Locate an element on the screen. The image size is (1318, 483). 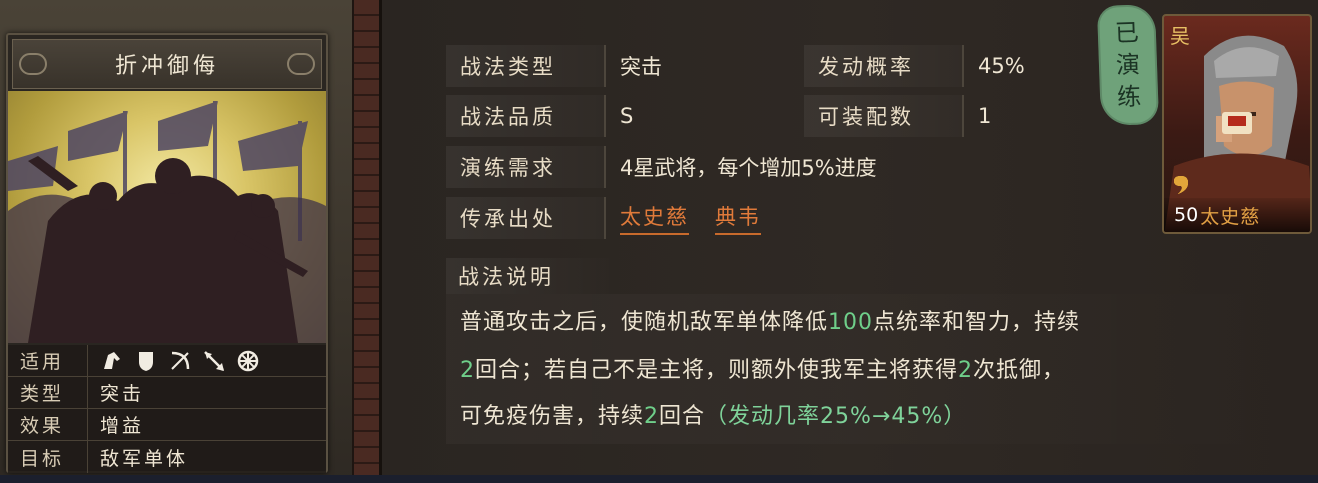
title-ornament-right-icon is located at coordinates (301, 64).